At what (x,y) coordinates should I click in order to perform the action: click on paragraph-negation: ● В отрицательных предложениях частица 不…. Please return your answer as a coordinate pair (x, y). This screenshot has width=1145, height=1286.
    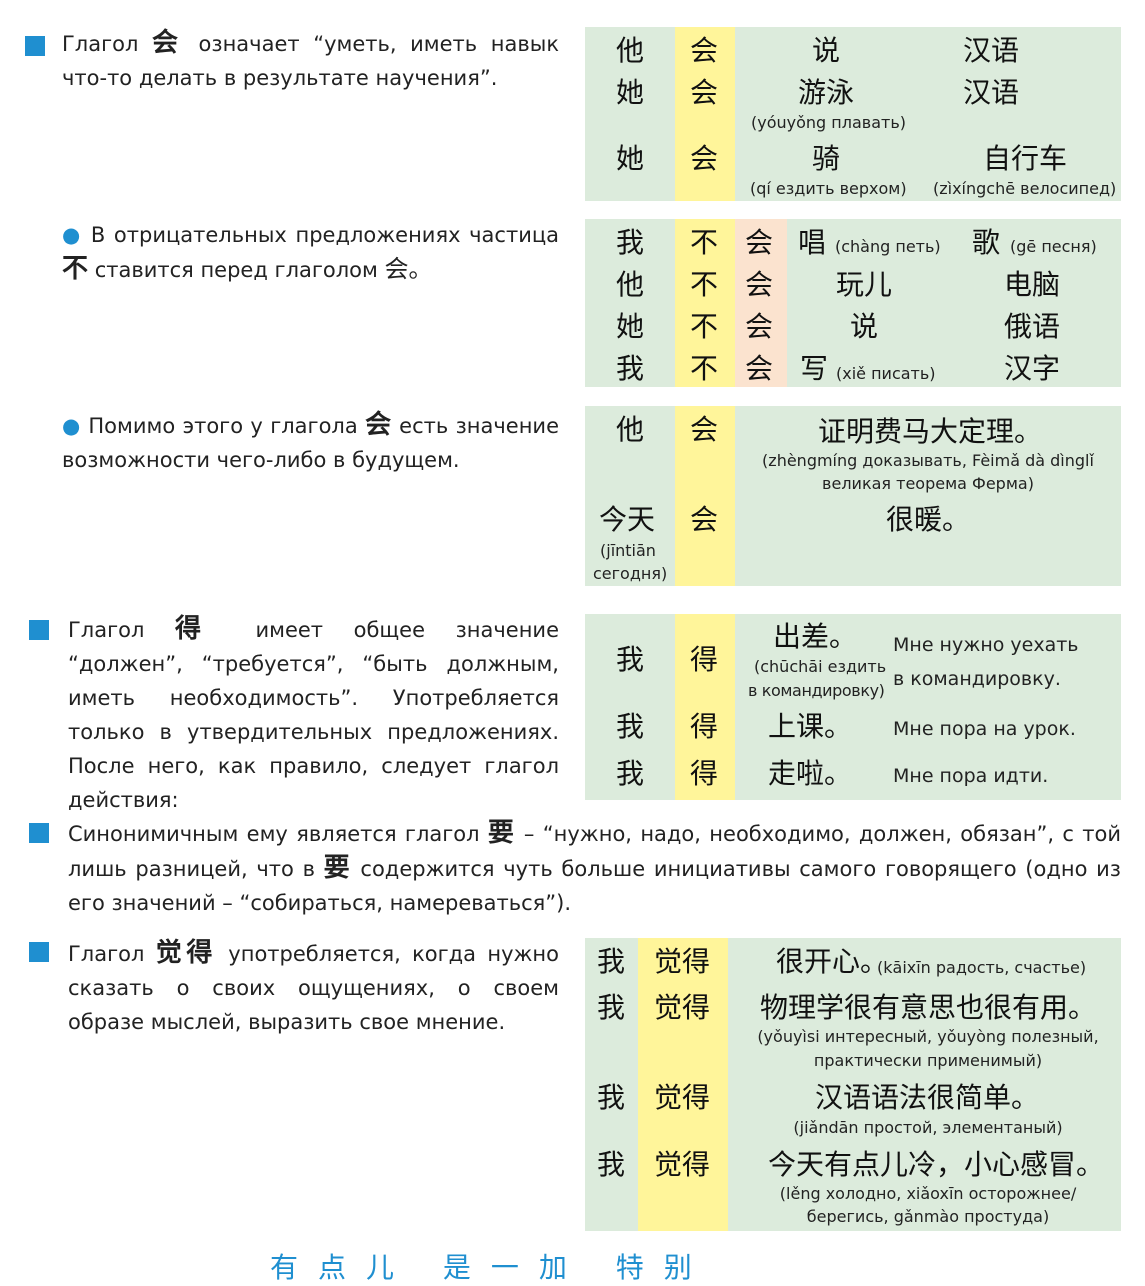
    Looking at the image, I should click on (310, 252).